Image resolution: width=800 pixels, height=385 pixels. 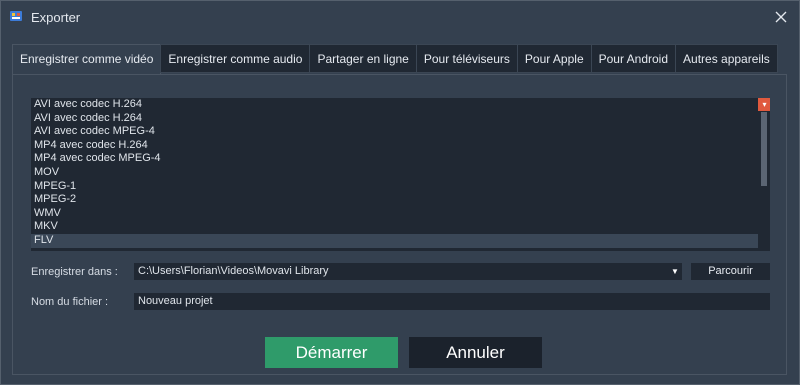 What do you see at coordinates (87, 59) in the screenshot?
I see `tab-save-as-video: Enregistrer comme vidéo` at bounding box center [87, 59].